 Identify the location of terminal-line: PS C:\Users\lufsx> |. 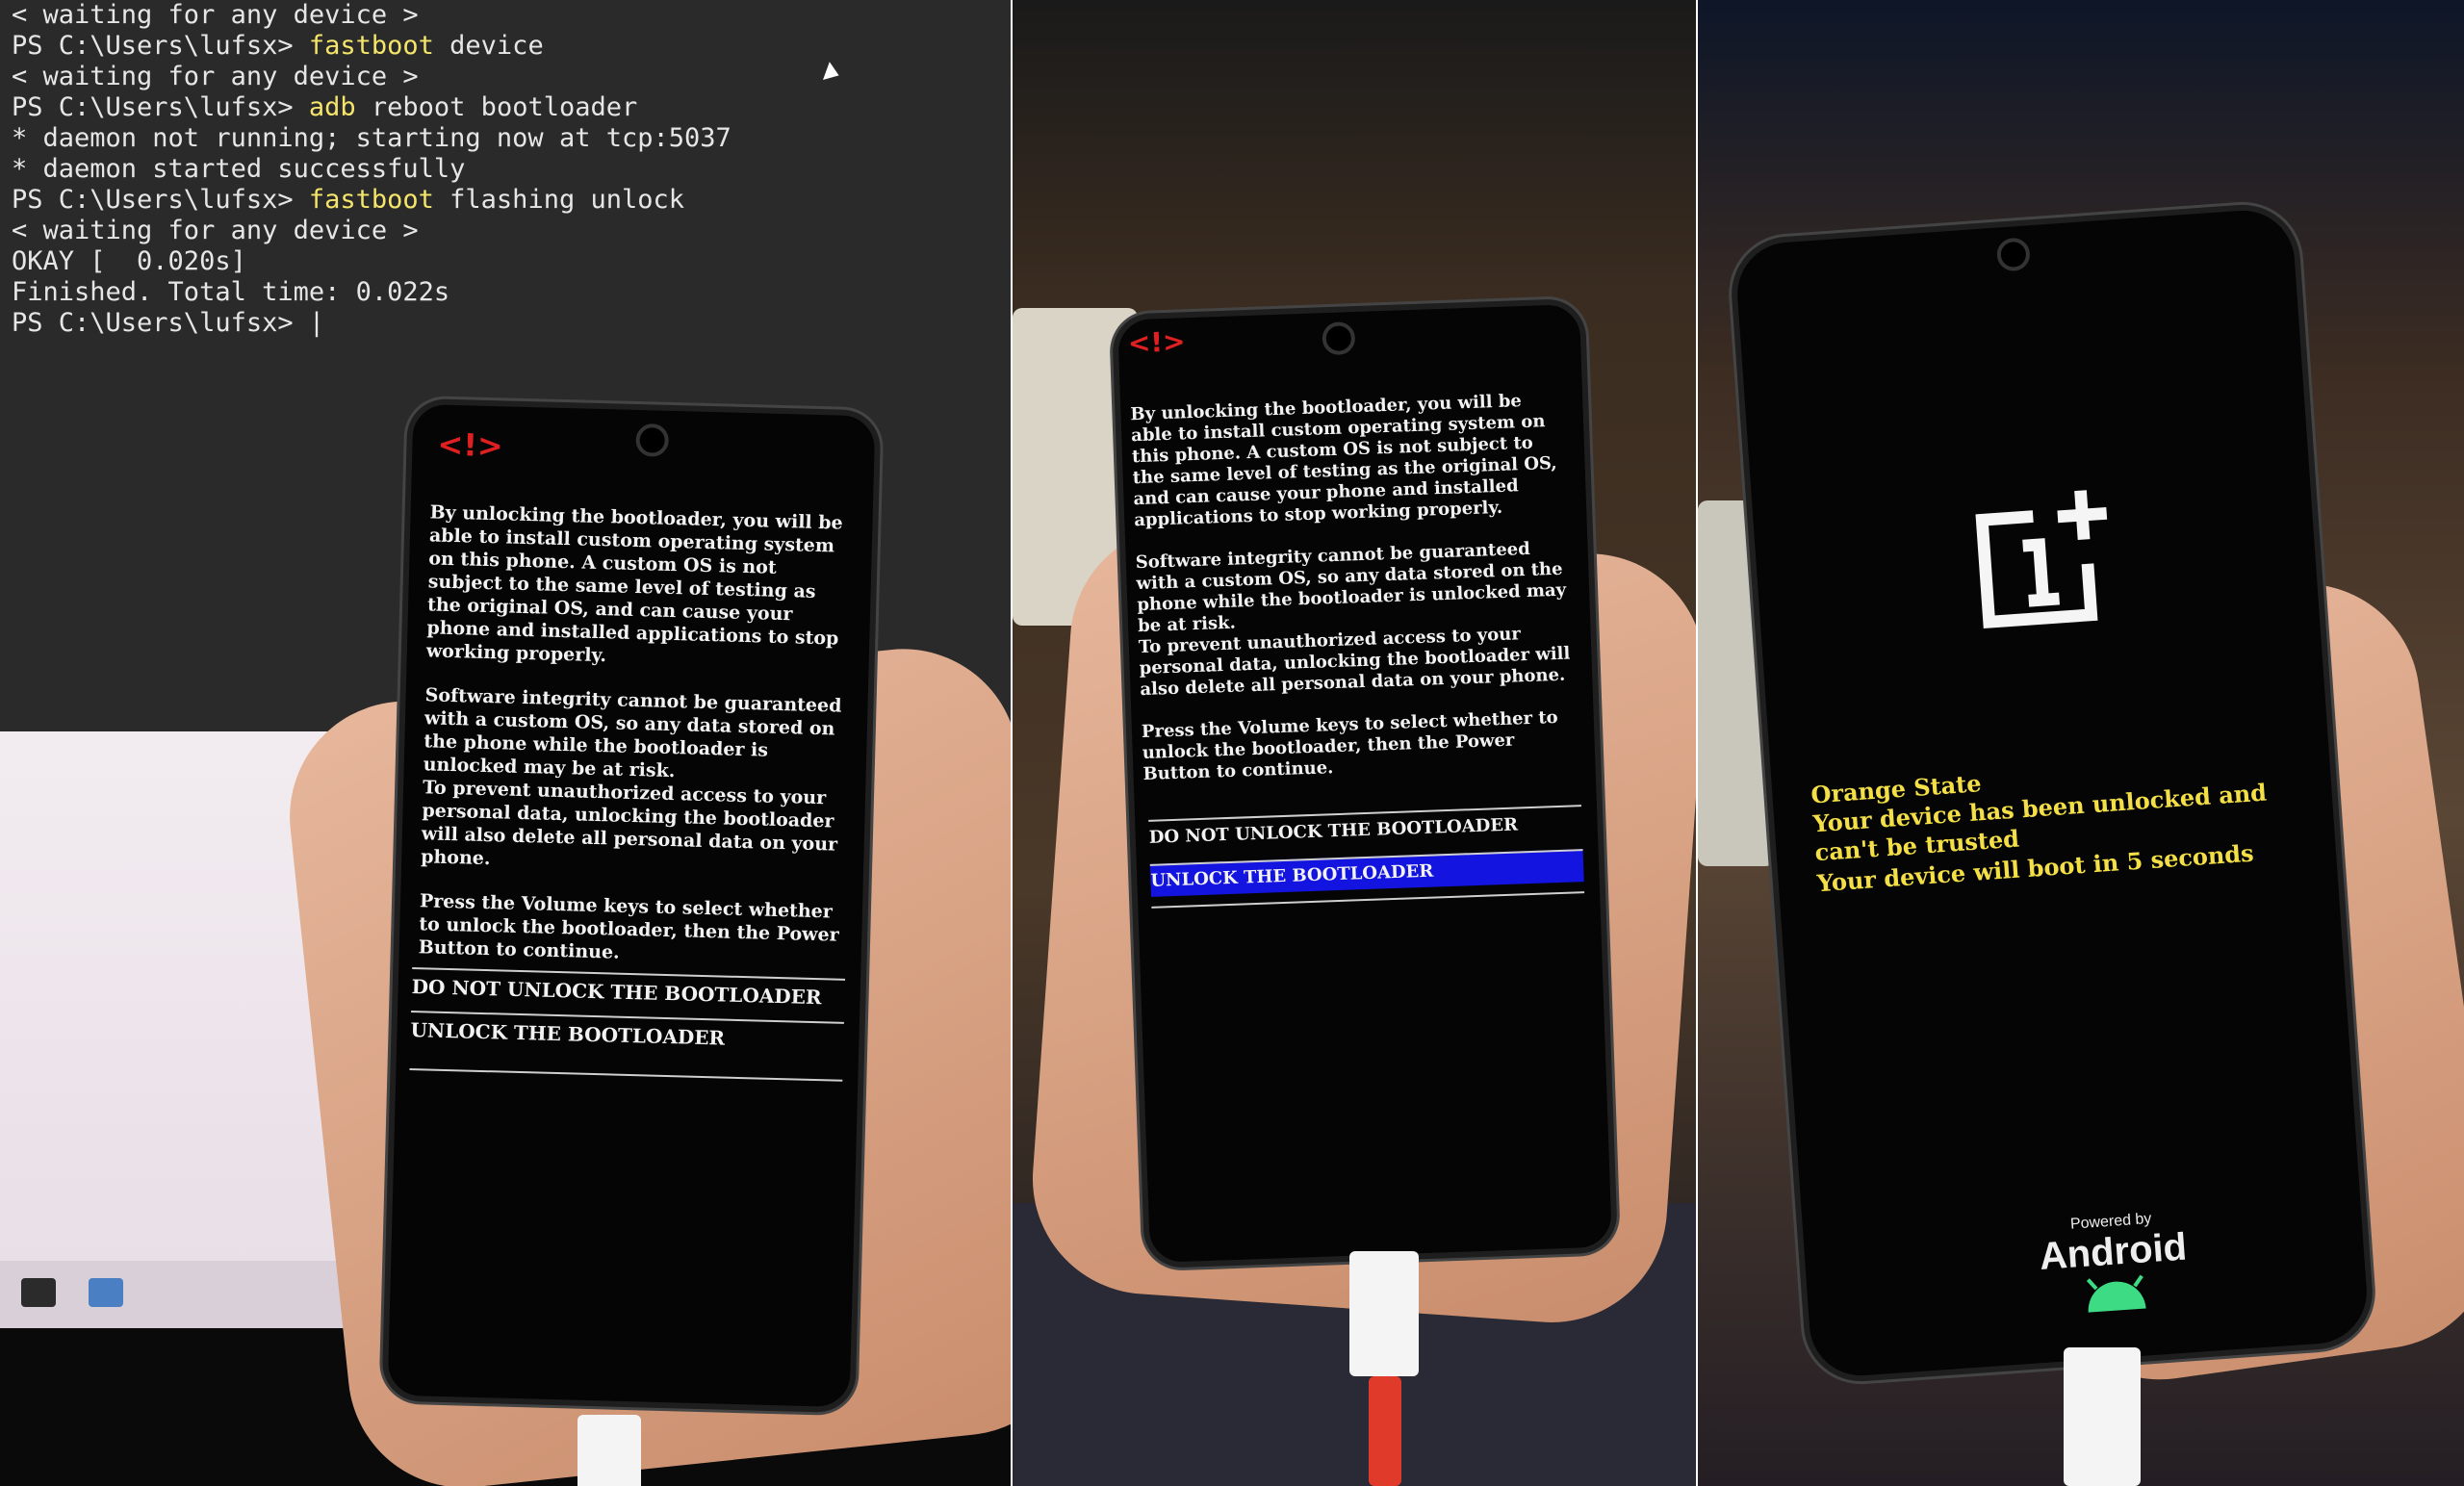
(512, 324).